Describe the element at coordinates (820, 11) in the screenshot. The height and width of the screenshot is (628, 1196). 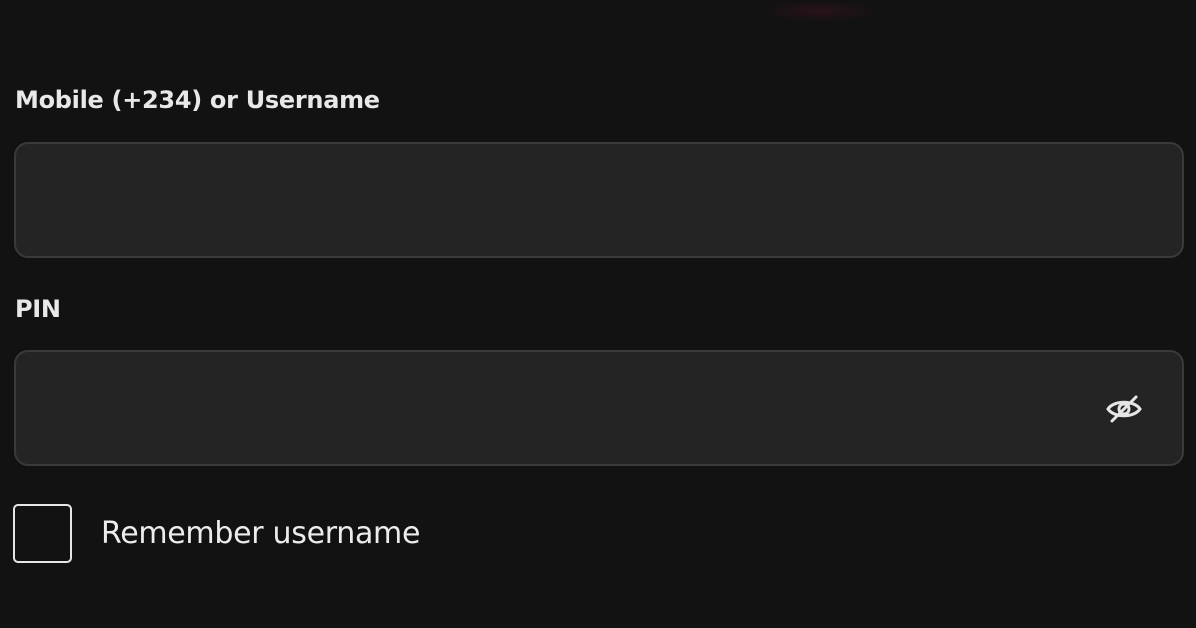
I see `top-glow-decoration` at that location.